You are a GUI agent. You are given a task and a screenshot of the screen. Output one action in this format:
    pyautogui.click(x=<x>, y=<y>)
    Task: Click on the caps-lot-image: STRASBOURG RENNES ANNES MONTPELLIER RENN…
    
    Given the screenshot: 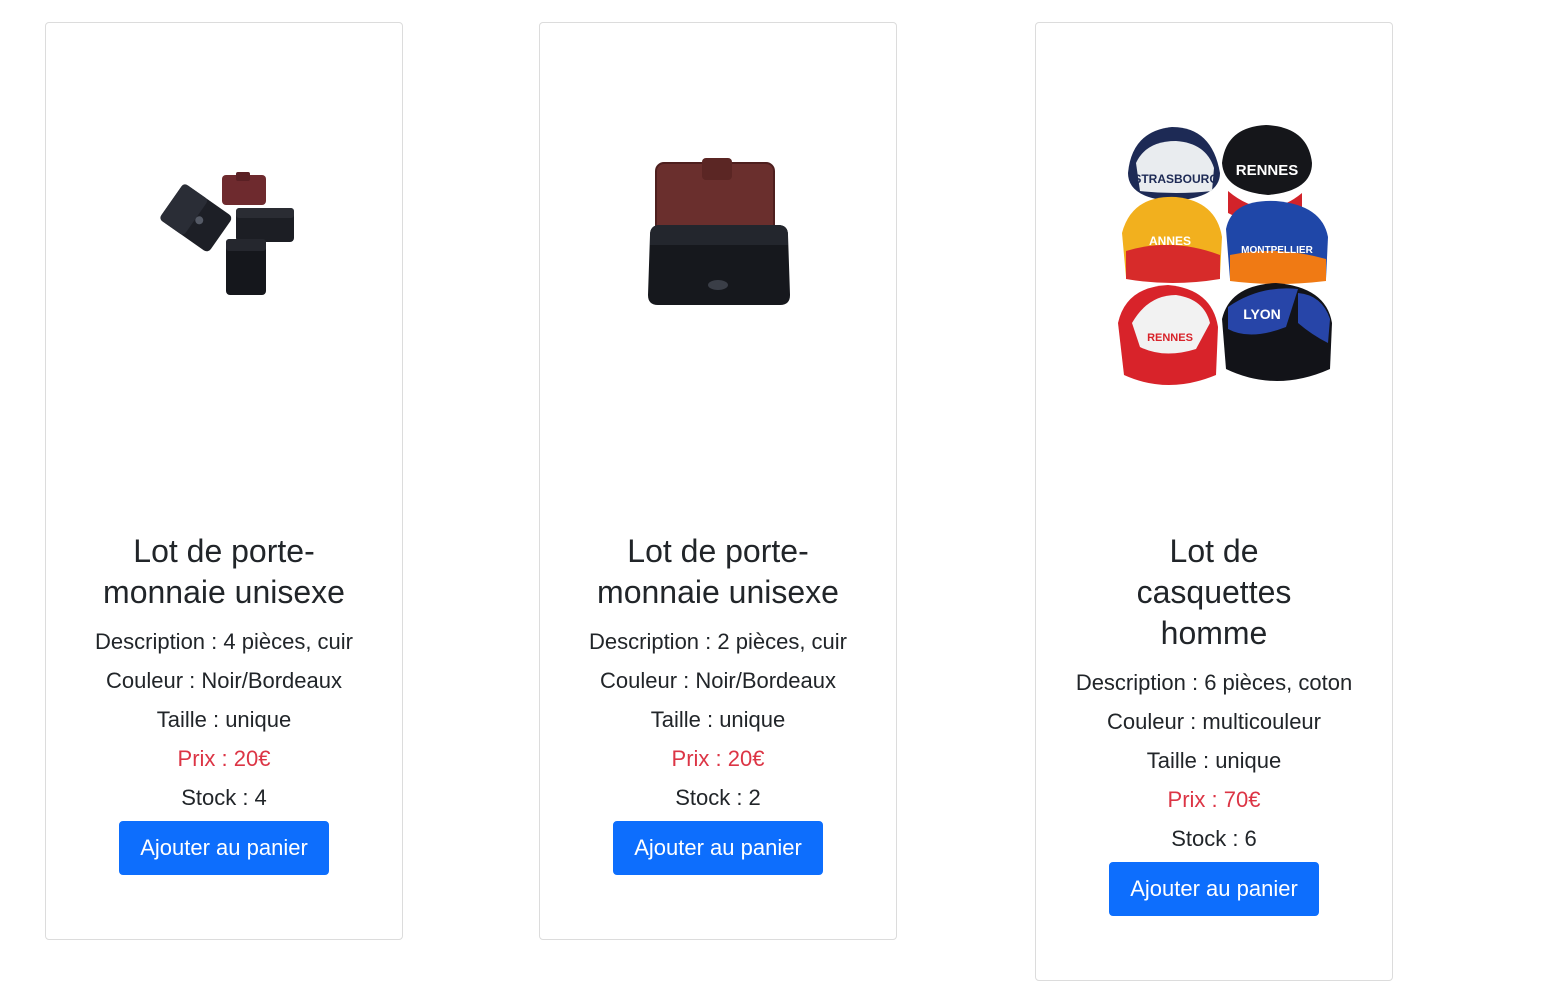 What is the action you would take?
    pyautogui.click(x=1225, y=255)
    